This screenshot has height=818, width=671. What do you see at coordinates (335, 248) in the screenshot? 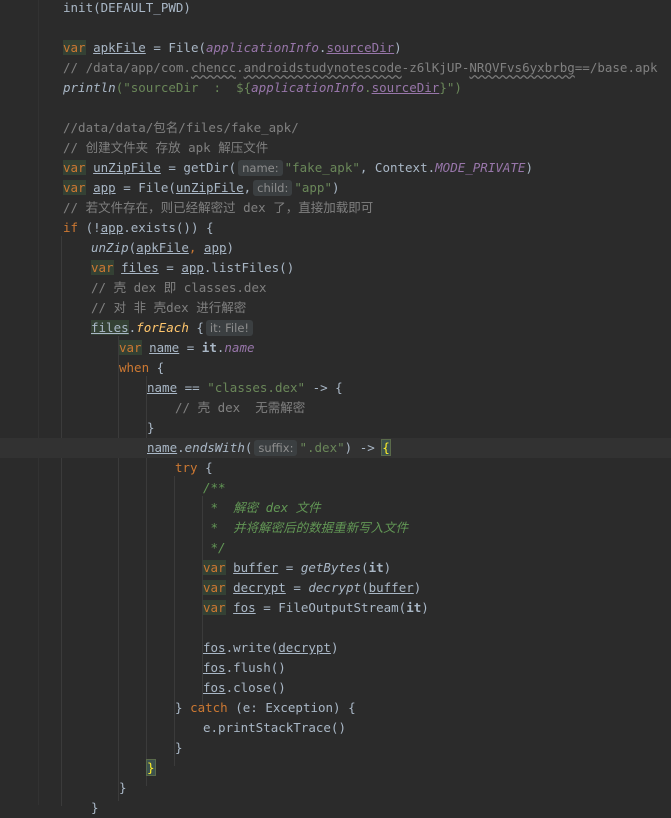
I see `code-line: unZip(apkFile, app)` at bounding box center [335, 248].